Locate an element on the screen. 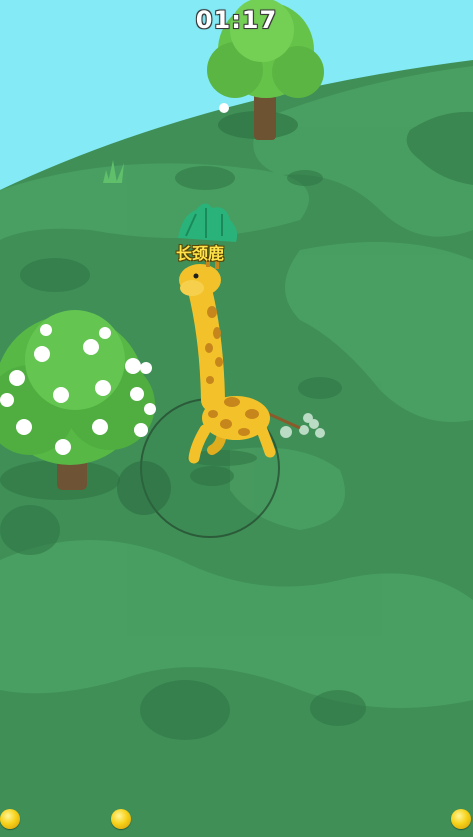 Image resolution: width=473 pixels, height=837 pixels. joystick-knob is located at coordinates (144, 488).